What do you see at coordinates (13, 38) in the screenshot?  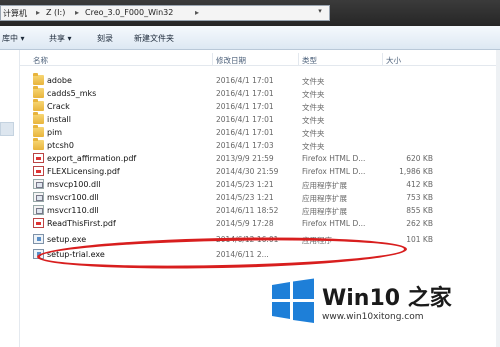 I see `include-in-library-button: 库中 ▾` at bounding box center [13, 38].